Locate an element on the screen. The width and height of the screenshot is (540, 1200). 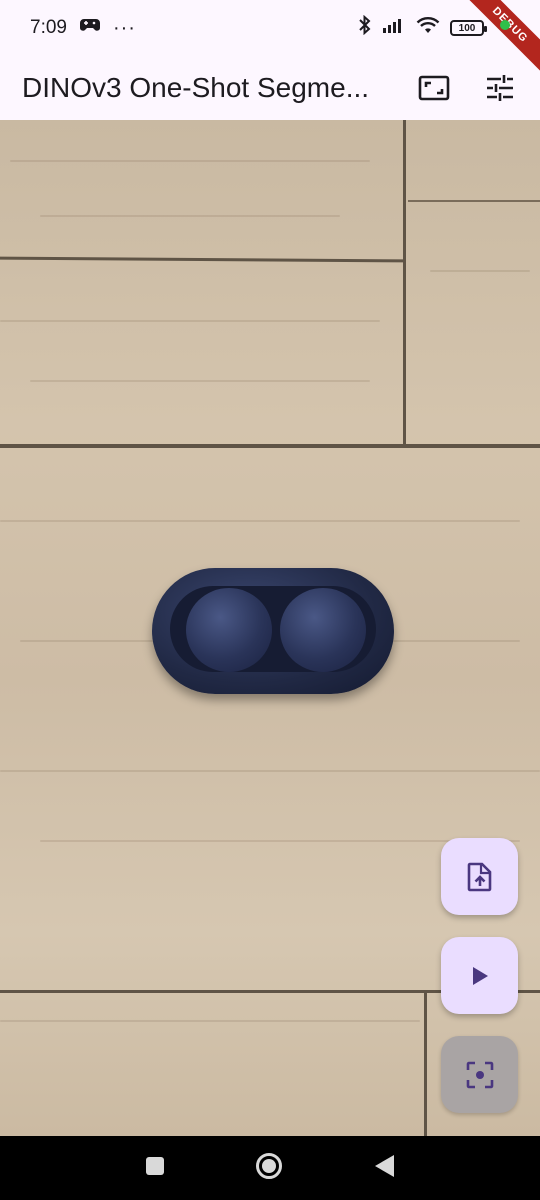
aspect-ratio-icon is located at coordinates (434, 88).